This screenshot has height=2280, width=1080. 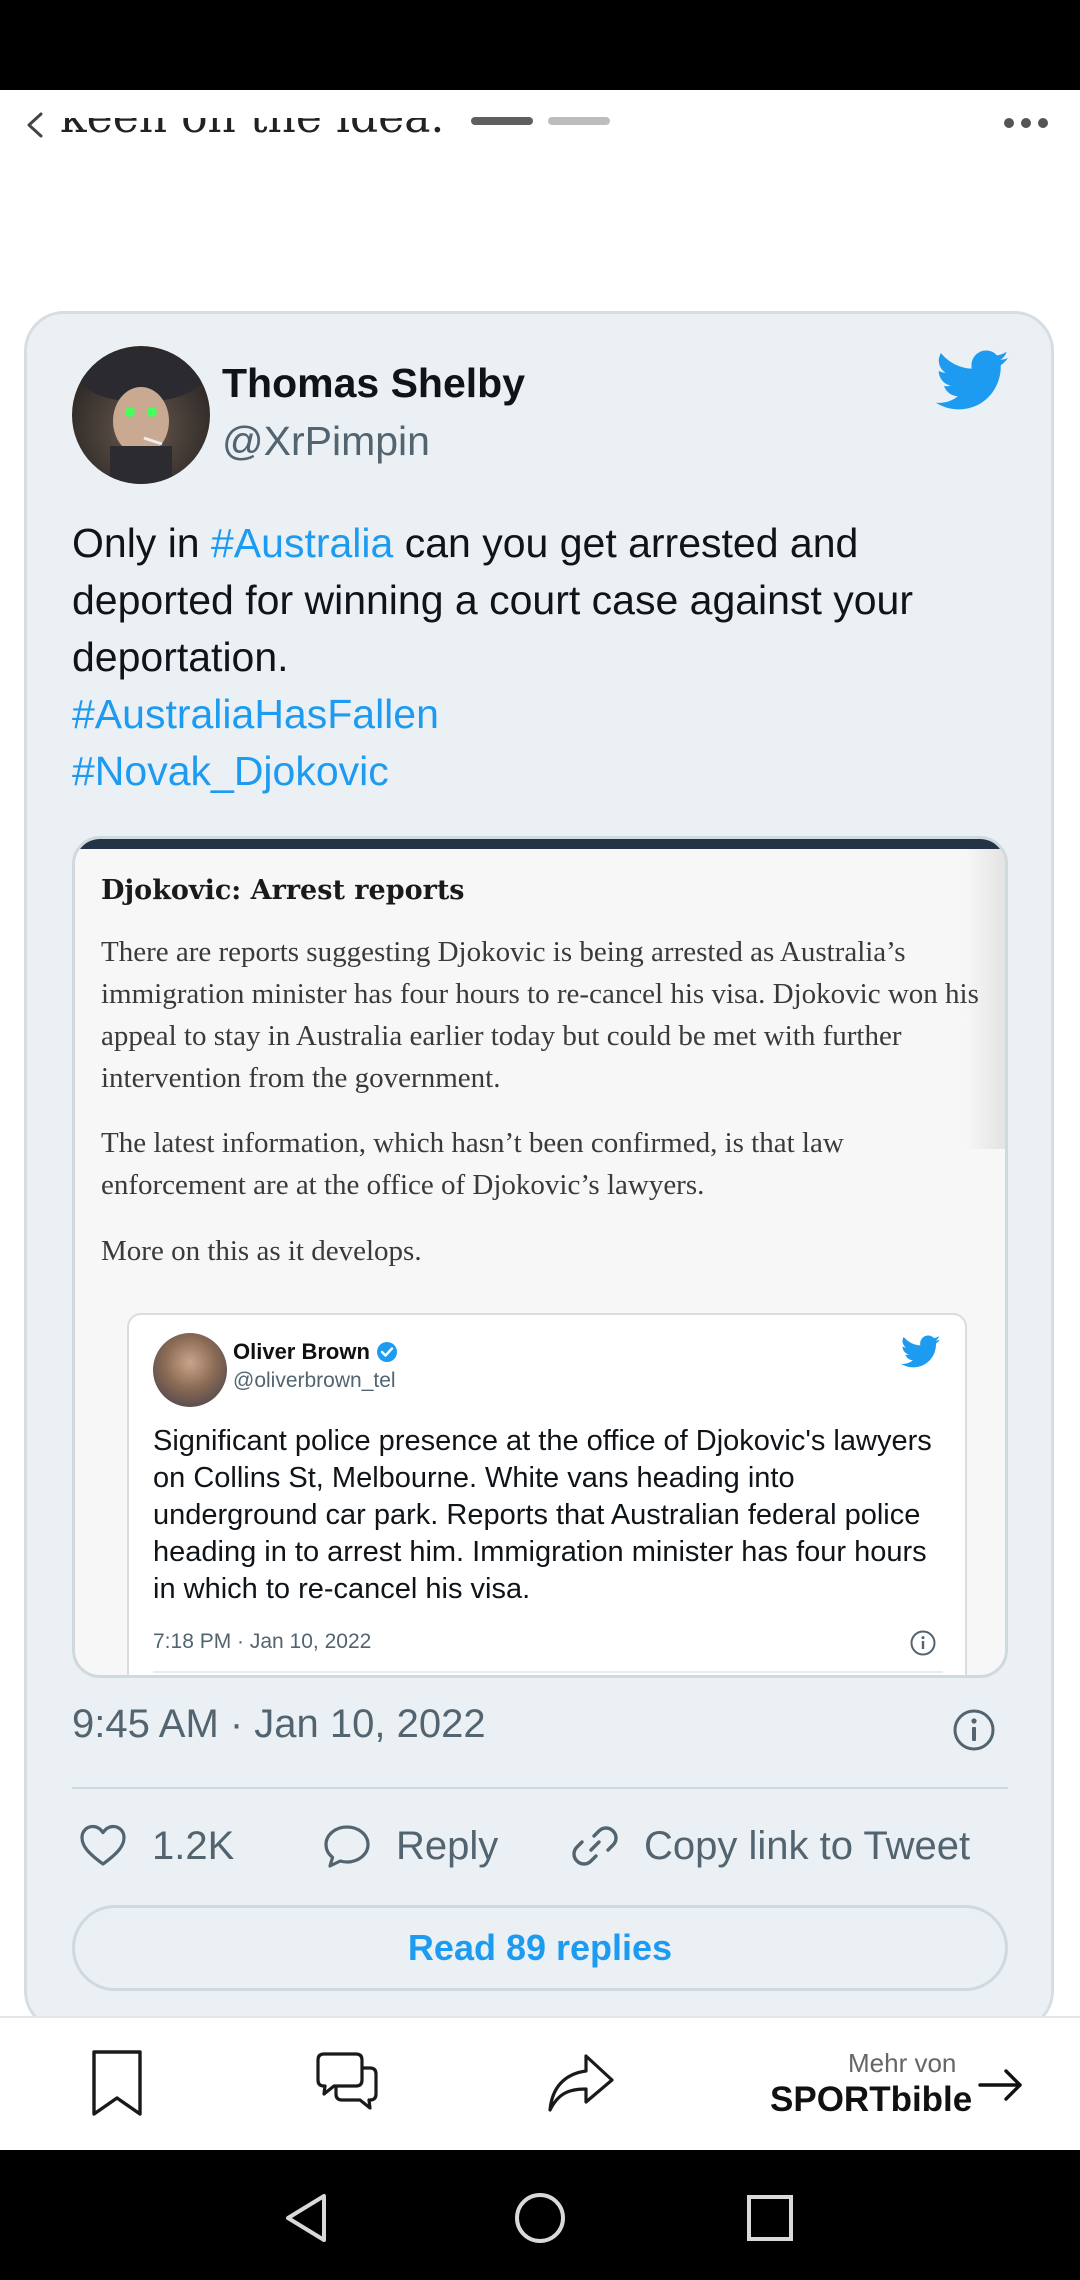 What do you see at coordinates (117, 2083) in the screenshot?
I see `bookmark-icon` at bounding box center [117, 2083].